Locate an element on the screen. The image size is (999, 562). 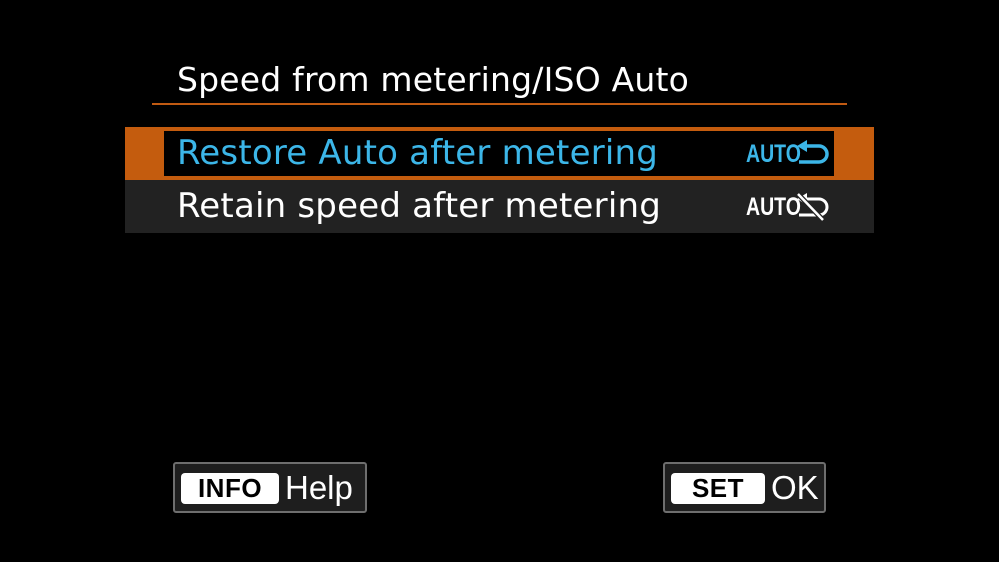
auto-return-icon: AUTO is located at coordinates (787, 154).